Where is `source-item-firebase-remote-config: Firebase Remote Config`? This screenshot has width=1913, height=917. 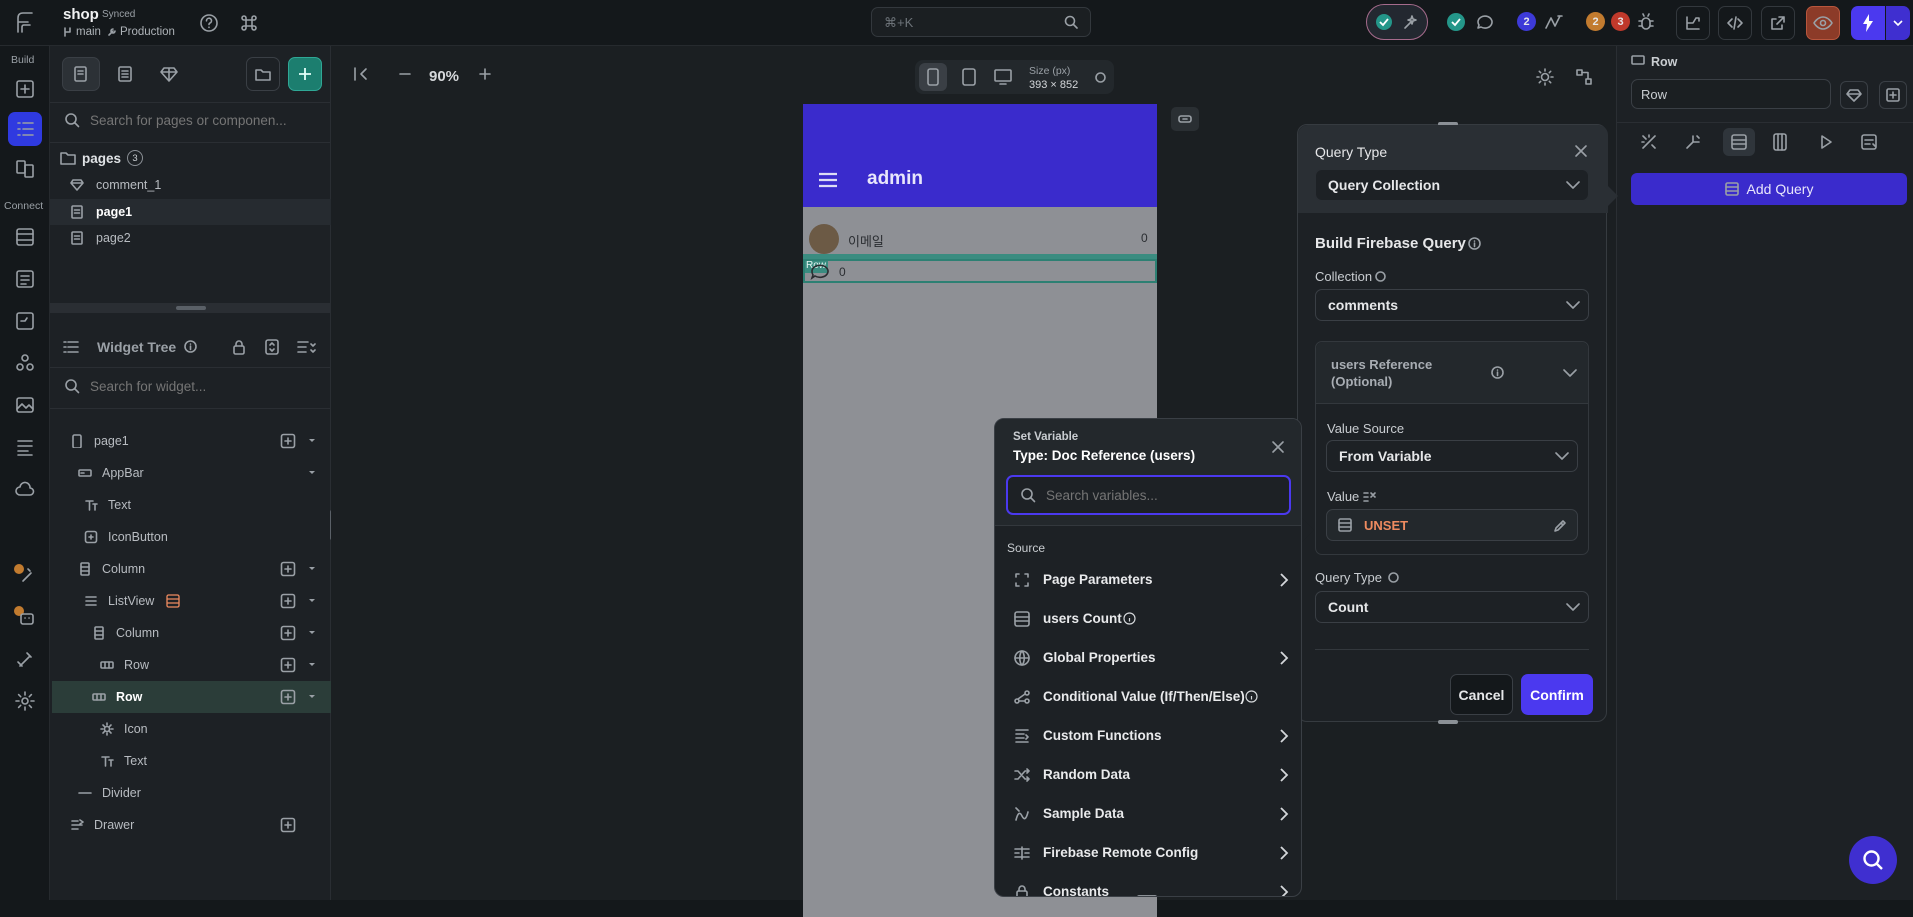
source-item-firebase-remote-config: Firebase Remote Config is located at coordinates (1147, 852).